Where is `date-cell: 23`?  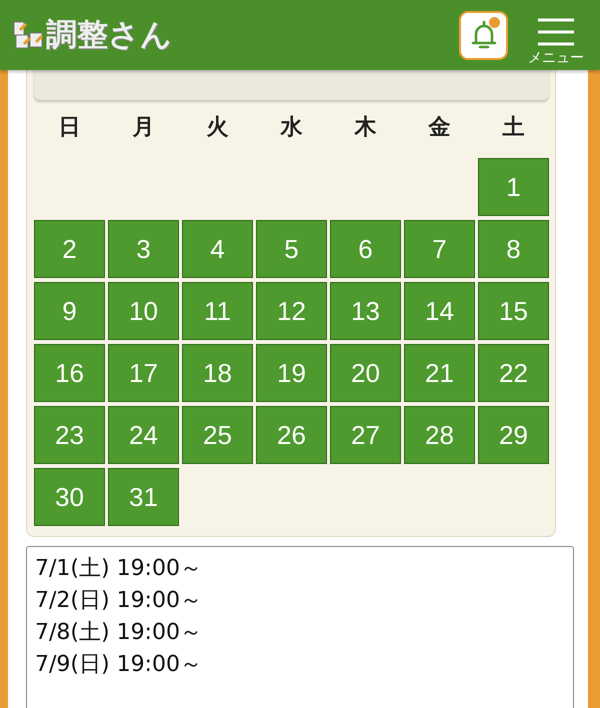
date-cell: 23 is located at coordinates (69, 435).